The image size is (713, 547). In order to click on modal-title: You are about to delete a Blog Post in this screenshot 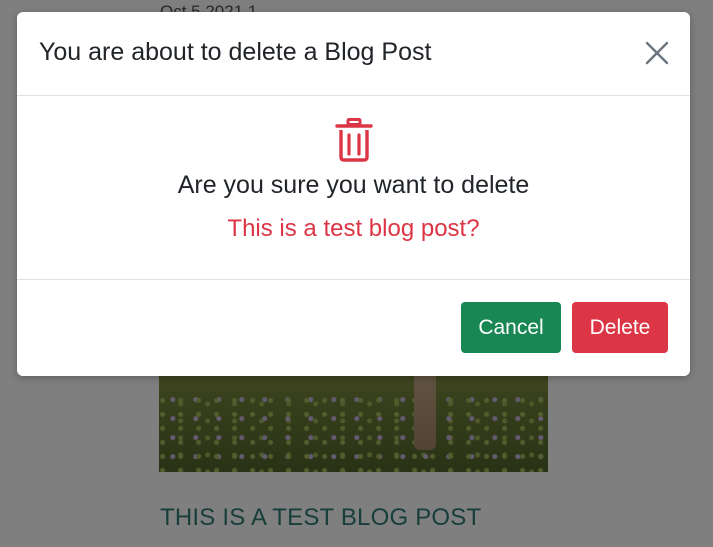, I will do `click(235, 52)`.